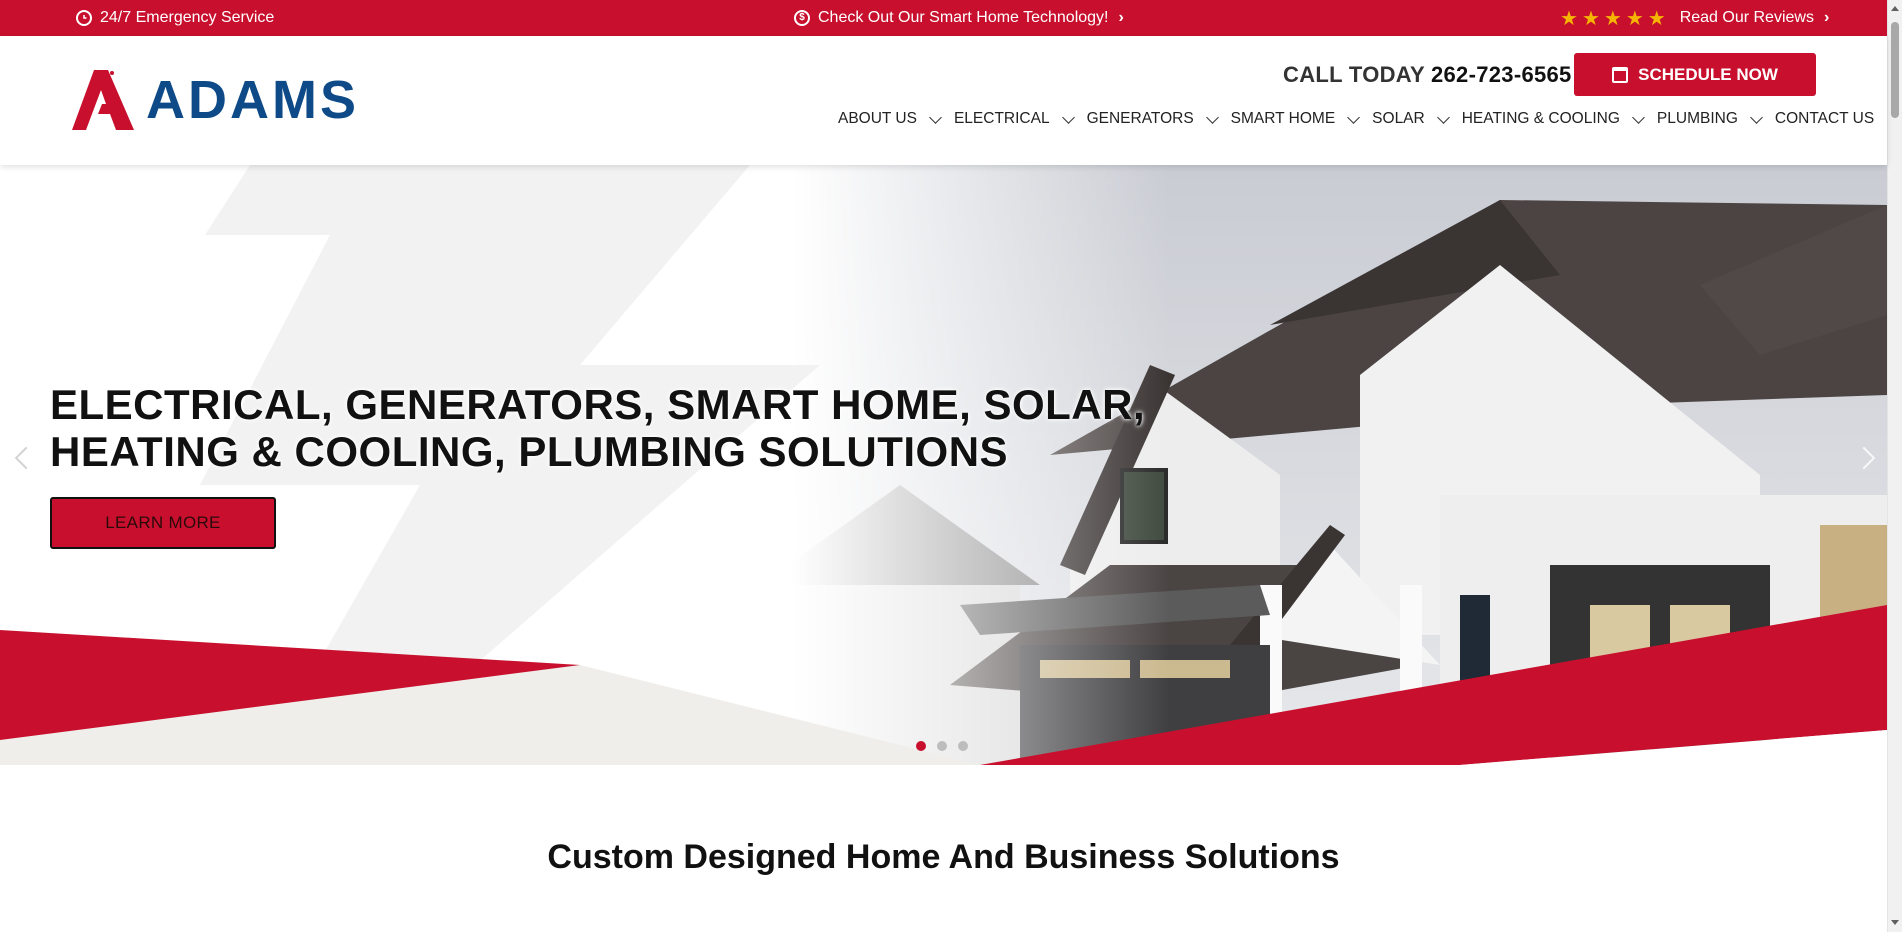 This screenshot has height=932, width=1902. I want to click on nav-item-label: SMART HOME, so click(1283, 118).